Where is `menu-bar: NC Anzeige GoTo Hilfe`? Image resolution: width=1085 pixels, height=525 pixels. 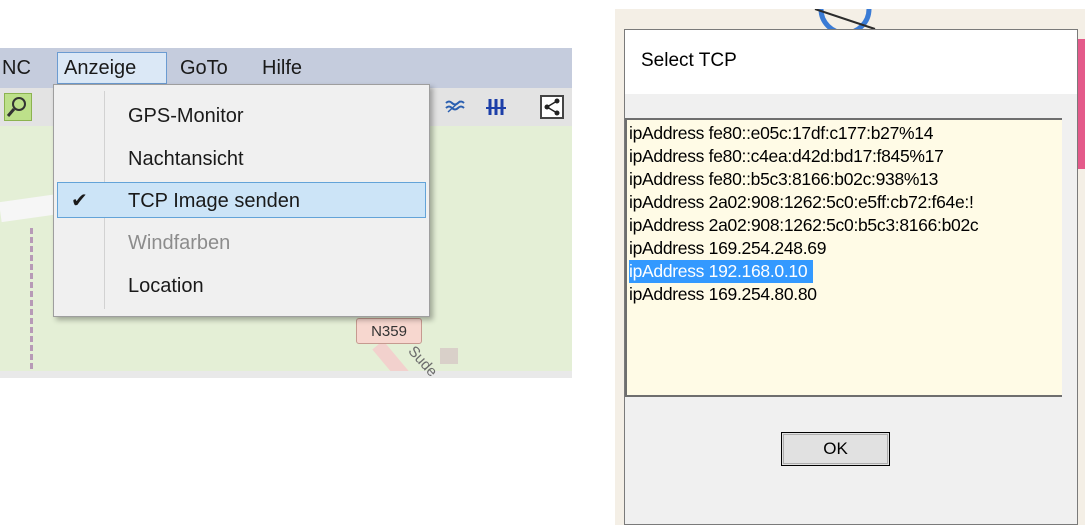 menu-bar: NC Anzeige GoTo Hilfe is located at coordinates (286, 68).